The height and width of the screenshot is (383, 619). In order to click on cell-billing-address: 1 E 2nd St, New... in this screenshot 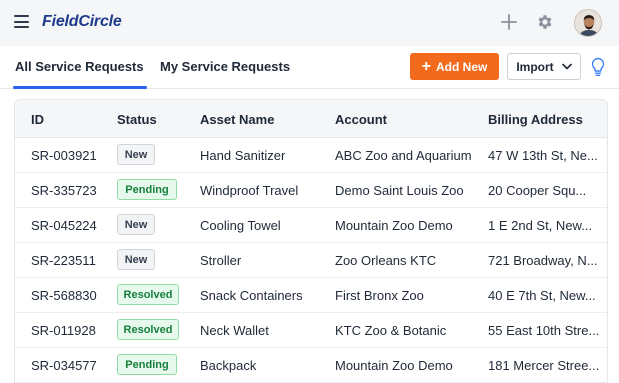, I will do `click(540, 225)`.